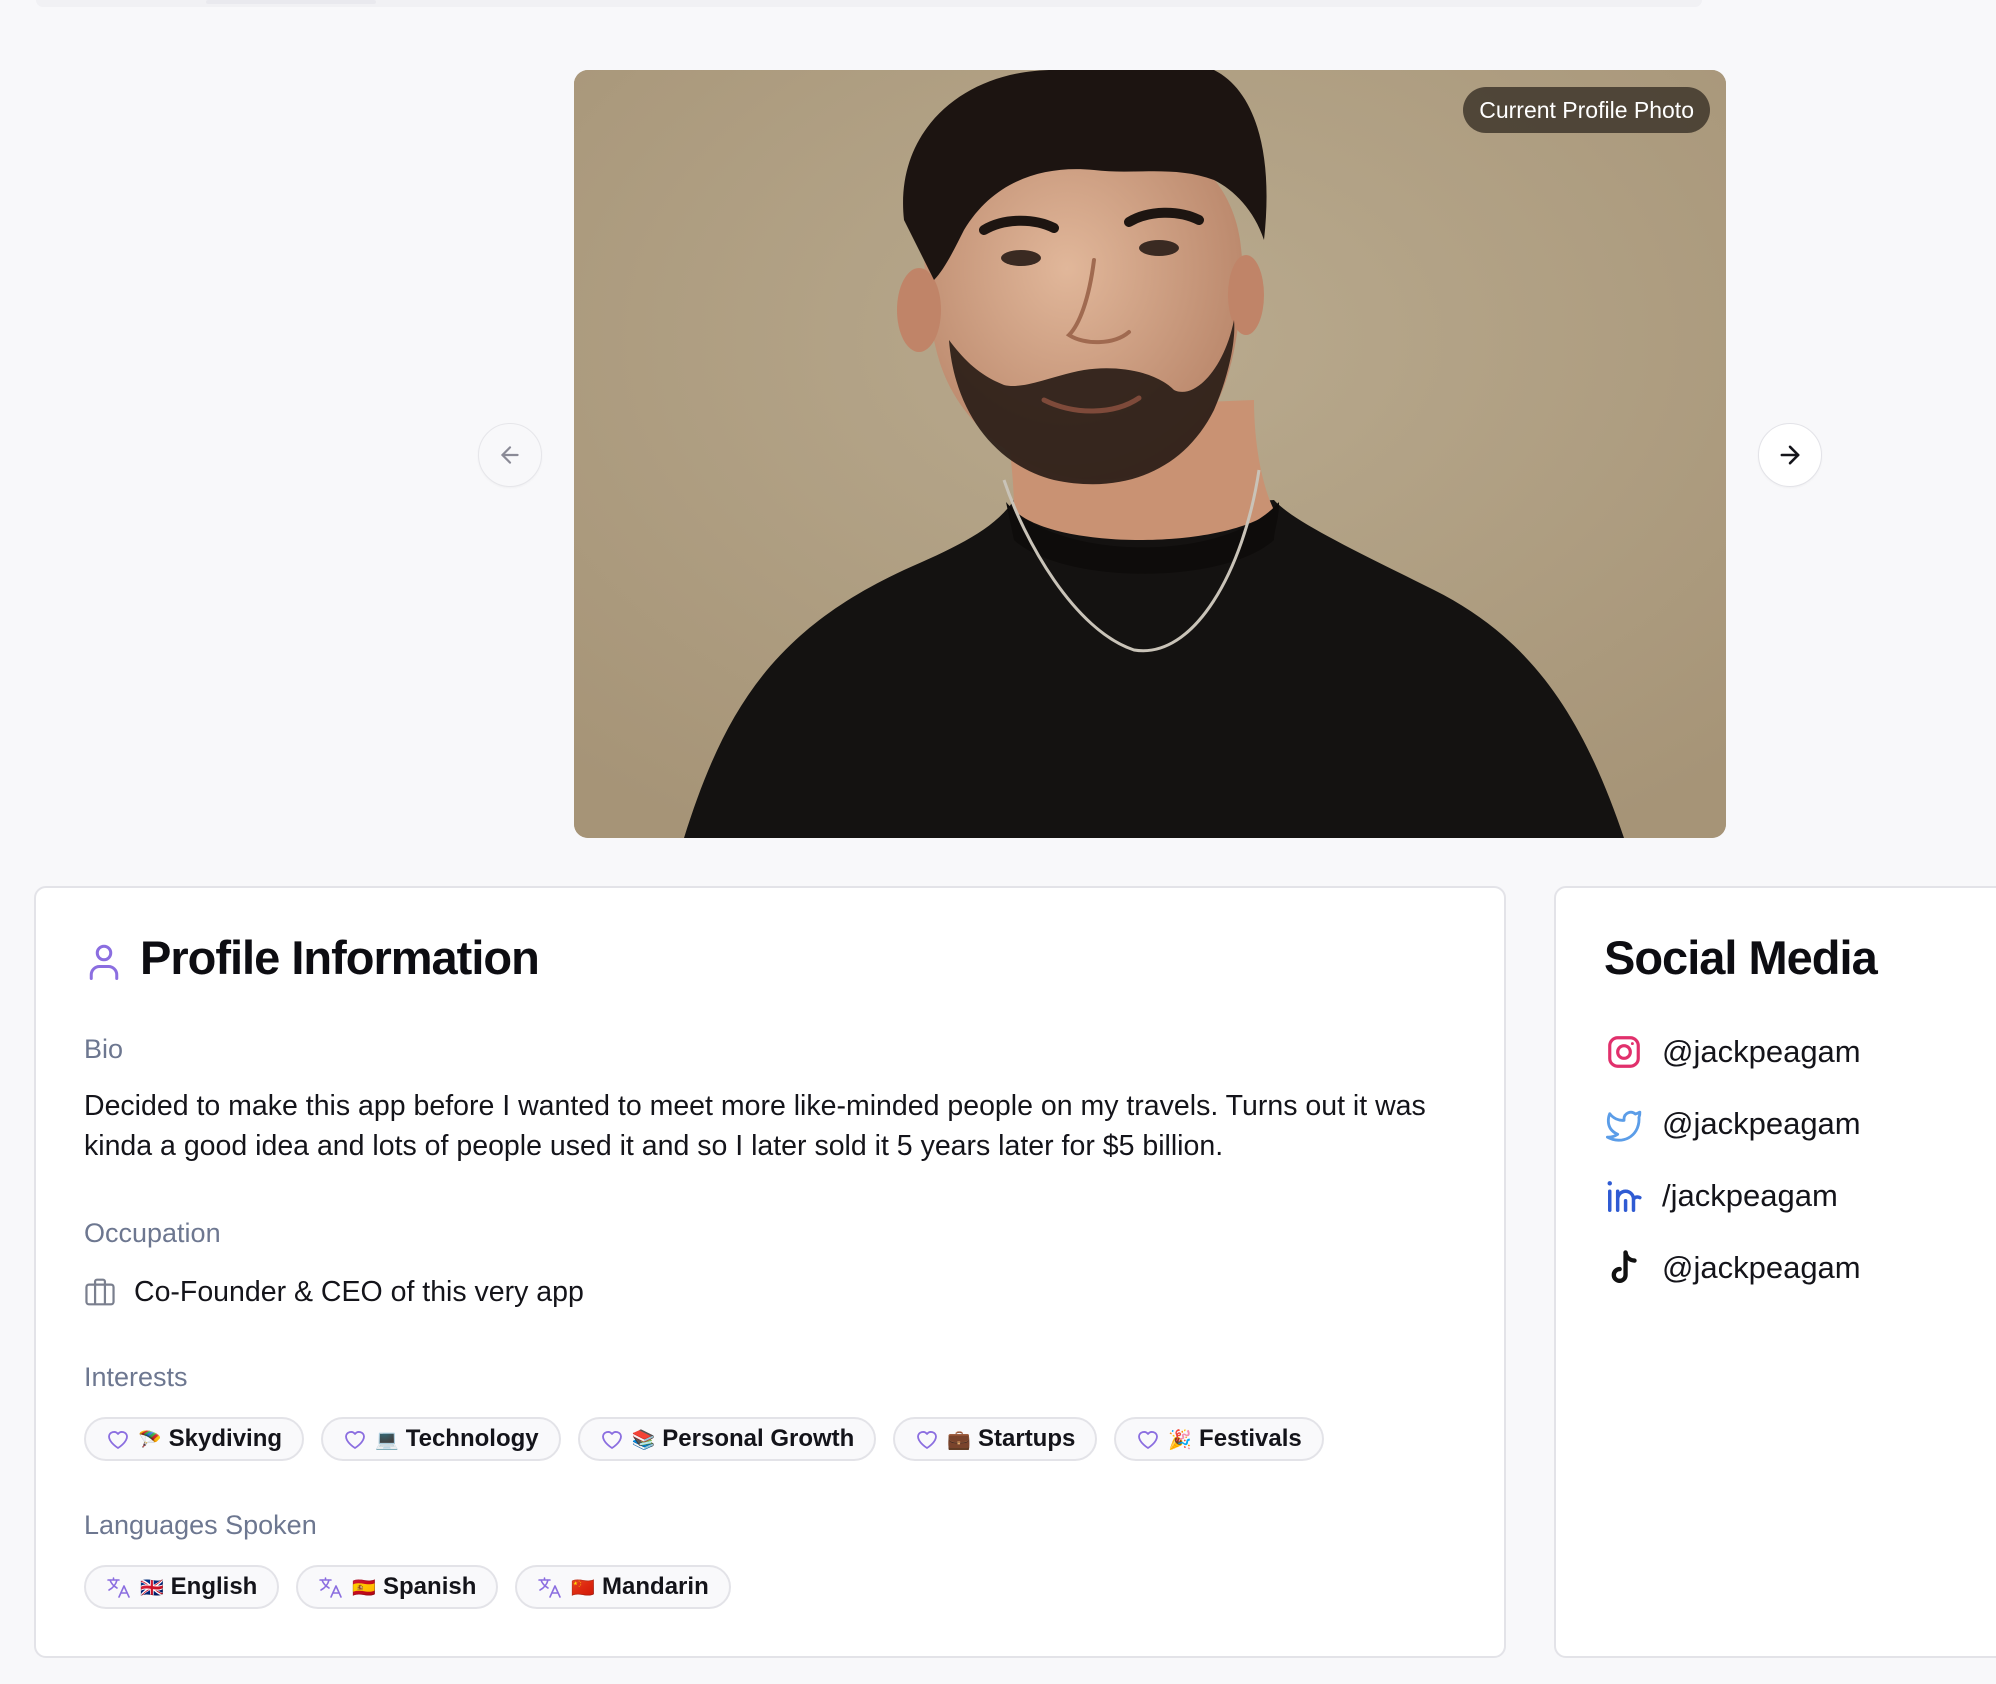 This screenshot has height=1684, width=1996. I want to click on instagram-handle: @jackpeagam, so click(1761, 1051).